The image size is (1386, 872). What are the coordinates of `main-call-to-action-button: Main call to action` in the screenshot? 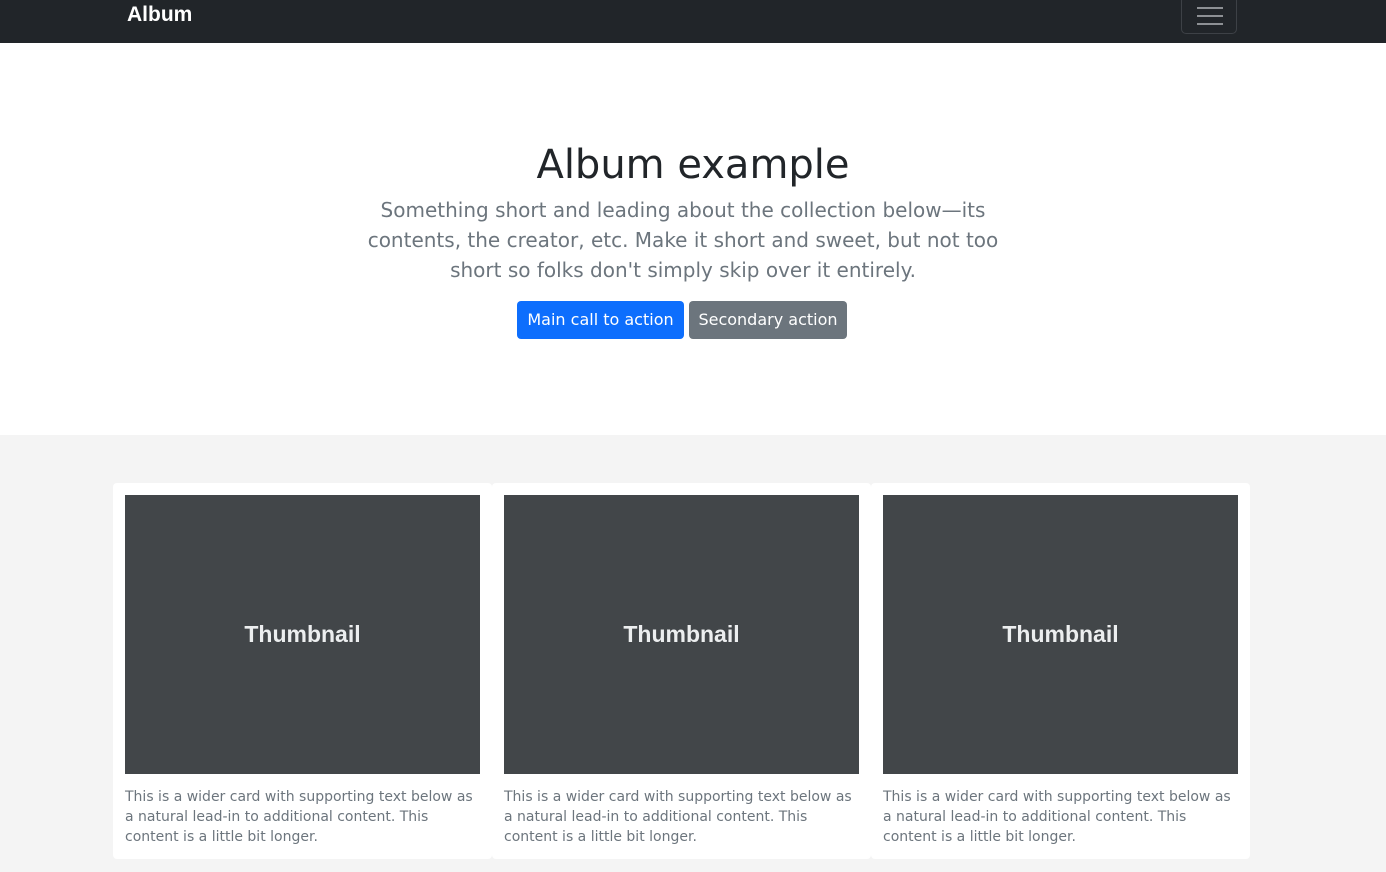 It's located at (600, 320).